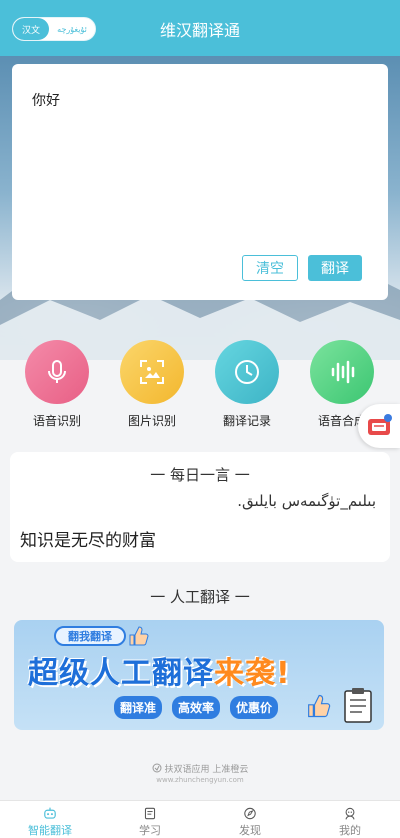  I want to click on daily-quote-heading: 一 每日一言 一, so click(200, 475).